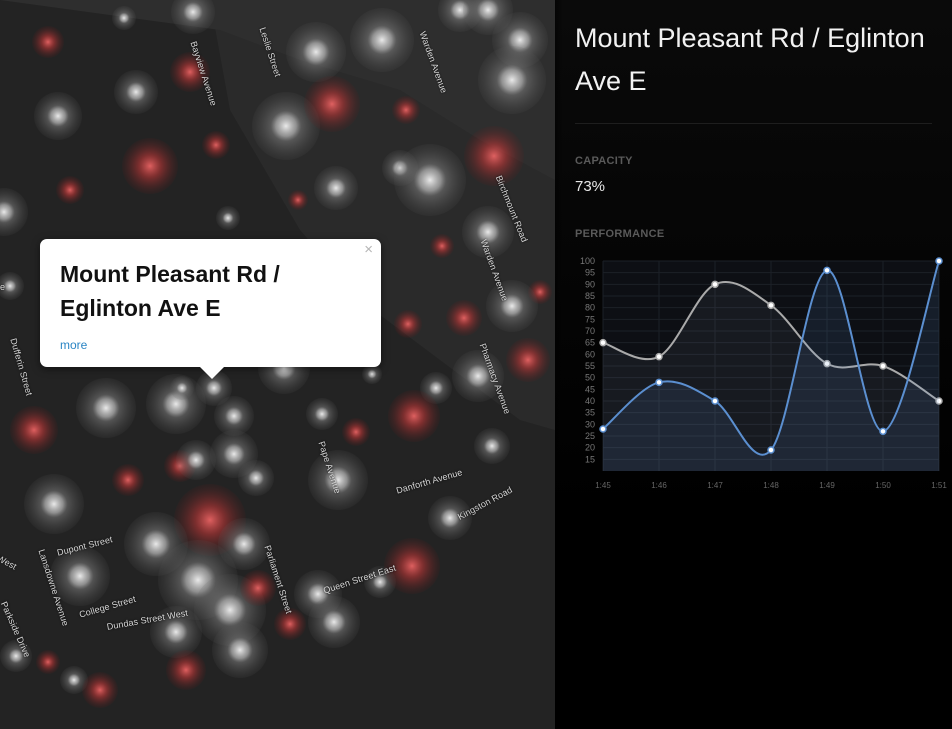 This screenshot has width=952, height=729. What do you see at coordinates (590, 378) in the screenshot?
I see `y-tick-label: 50` at bounding box center [590, 378].